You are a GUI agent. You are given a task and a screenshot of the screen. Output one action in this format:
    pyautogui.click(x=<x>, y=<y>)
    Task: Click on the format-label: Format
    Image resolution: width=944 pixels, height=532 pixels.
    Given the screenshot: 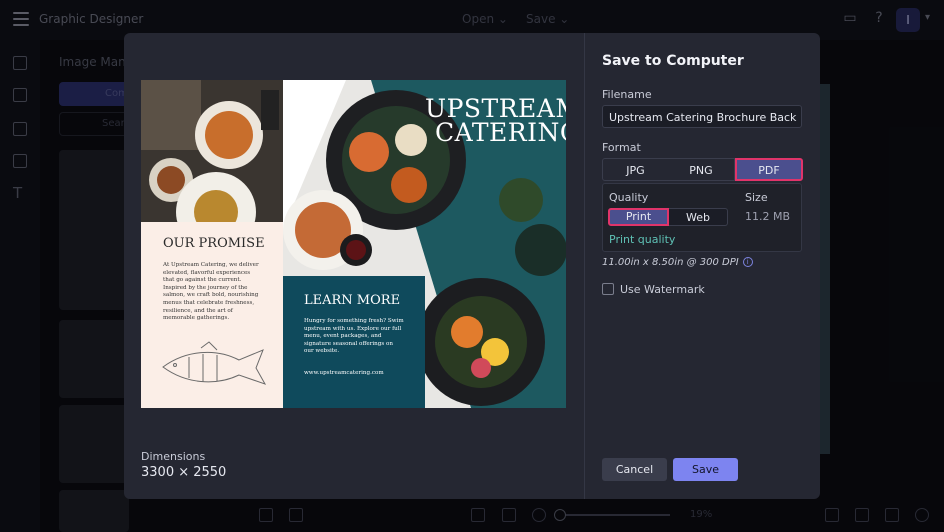 What is the action you would take?
    pyautogui.click(x=621, y=147)
    